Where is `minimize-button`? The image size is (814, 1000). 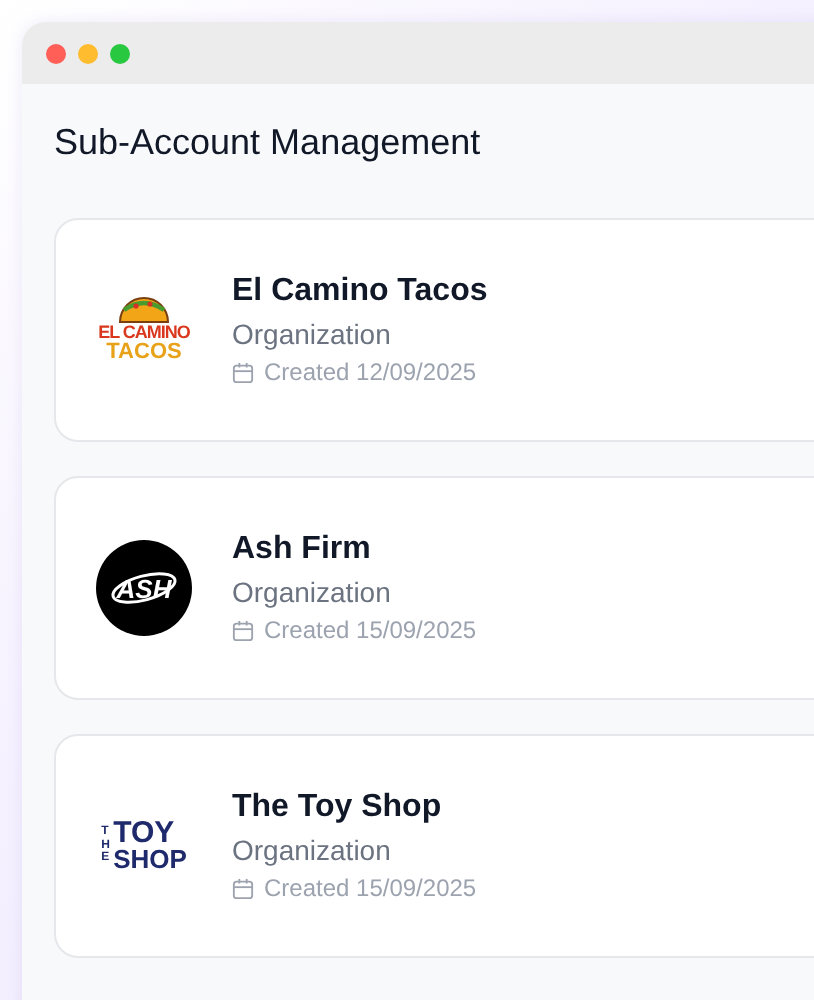
minimize-button is located at coordinates (88, 53).